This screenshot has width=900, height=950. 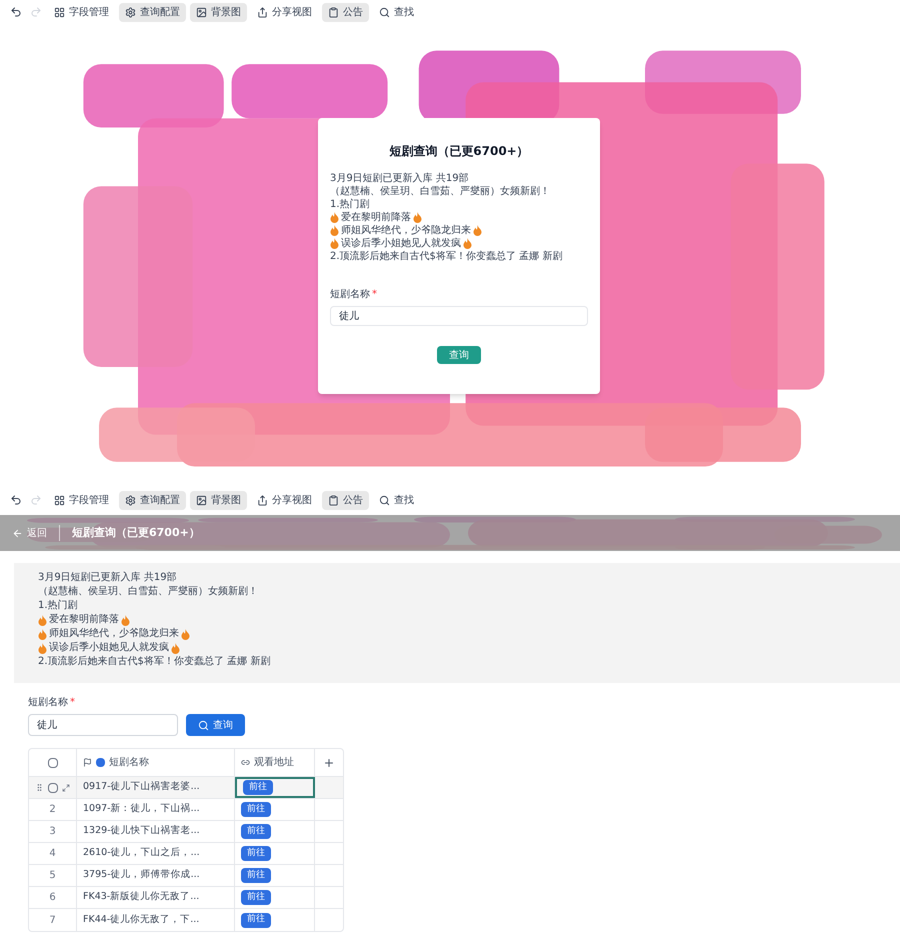 I want to click on row-number: 5, so click(x=52, y=876).